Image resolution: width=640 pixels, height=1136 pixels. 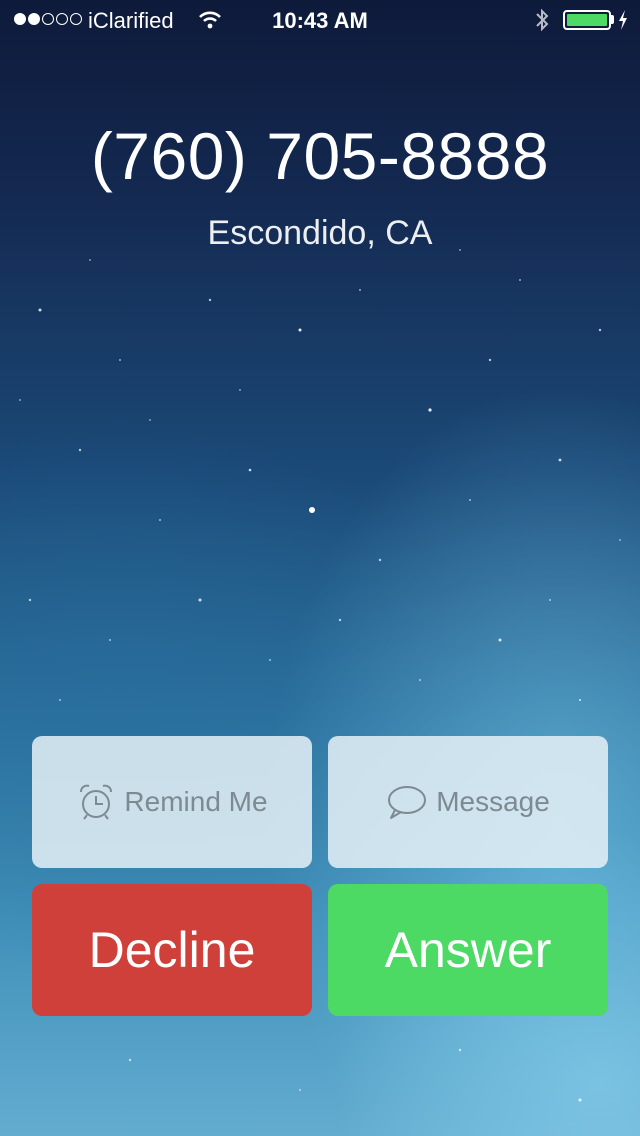 I want to click on remind-me-label: Remind Me, so click(x=196, y=801).